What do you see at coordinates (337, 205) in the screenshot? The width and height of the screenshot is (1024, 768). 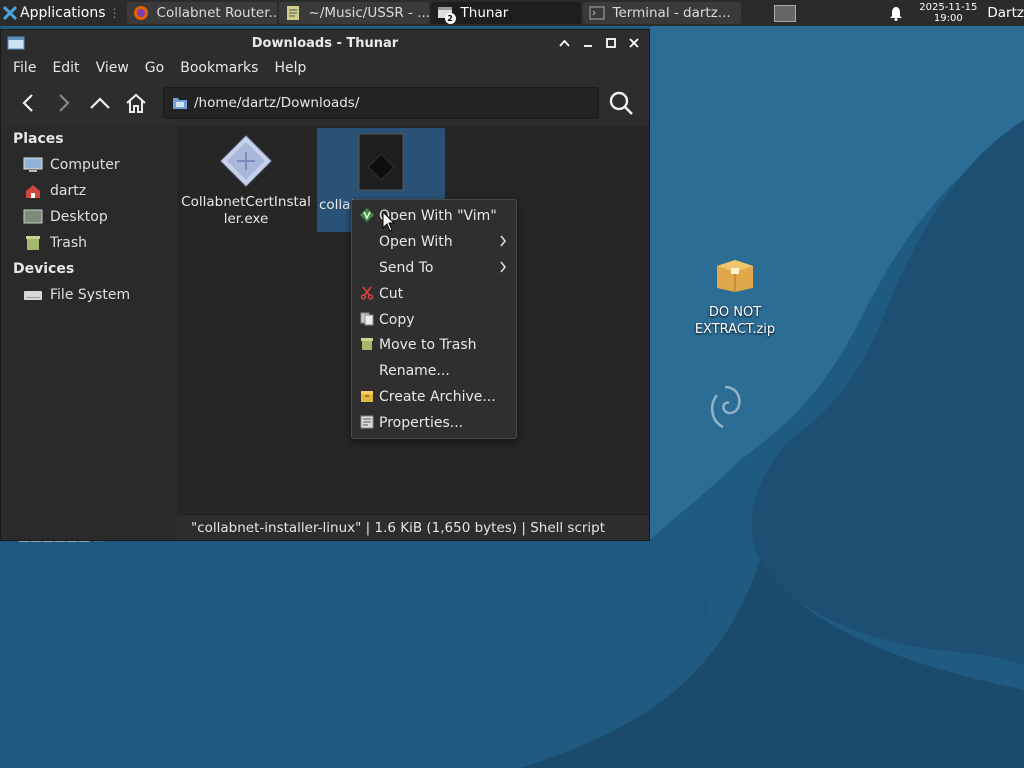 I see `file-name: collal` at bounding box center [337, 205].